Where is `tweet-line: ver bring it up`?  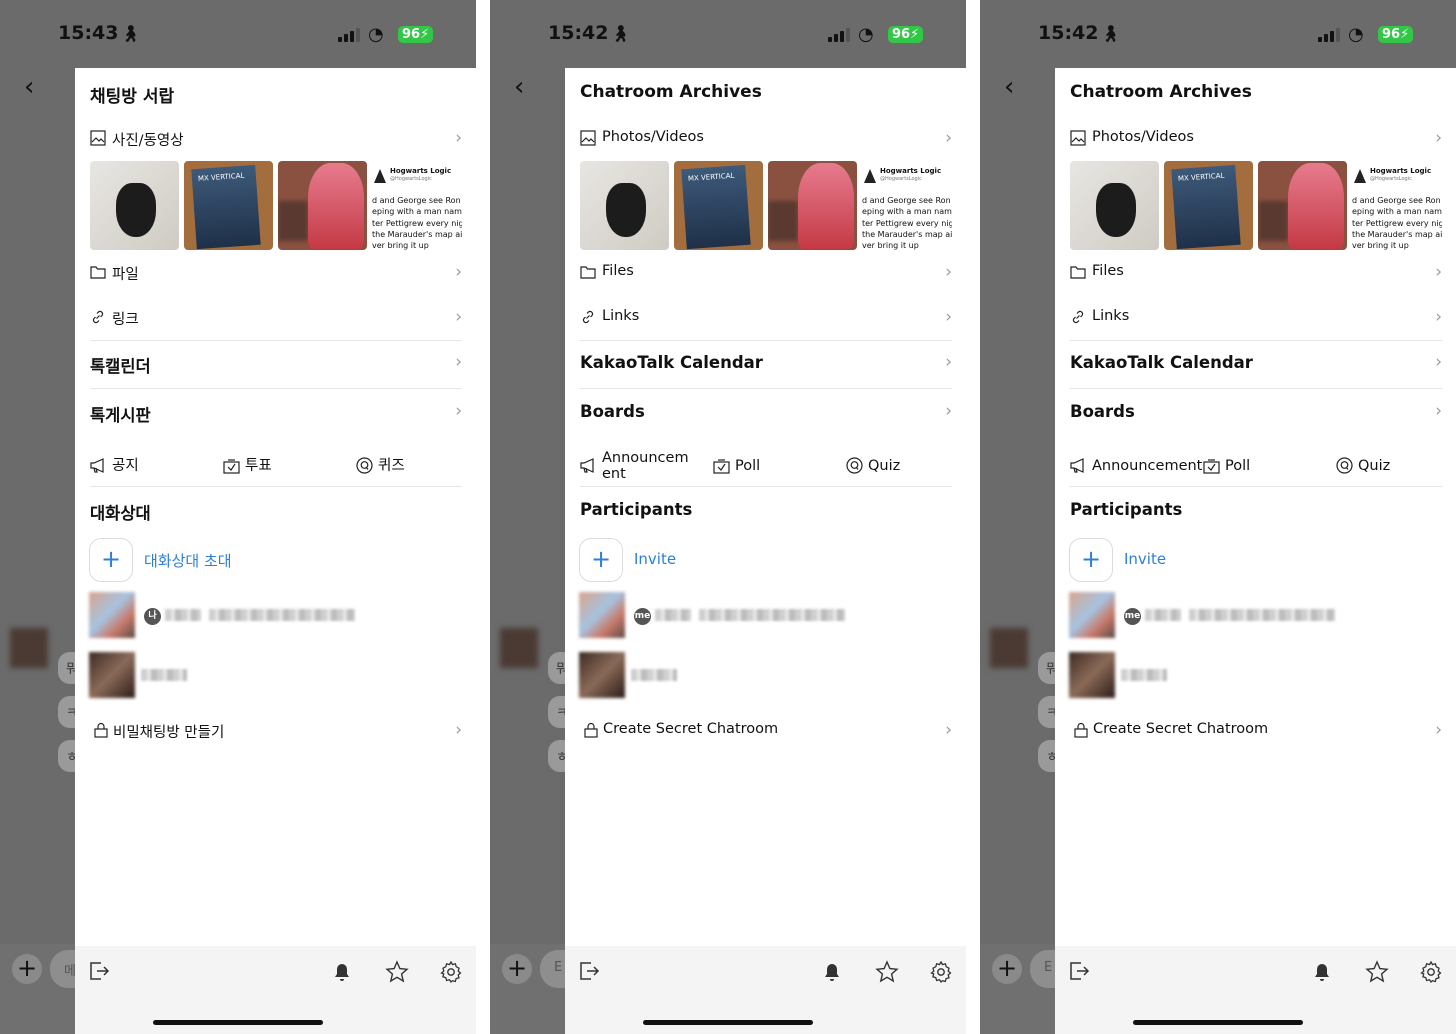
tweet-line: ver bring it up is located at coordinates (1380, 245).